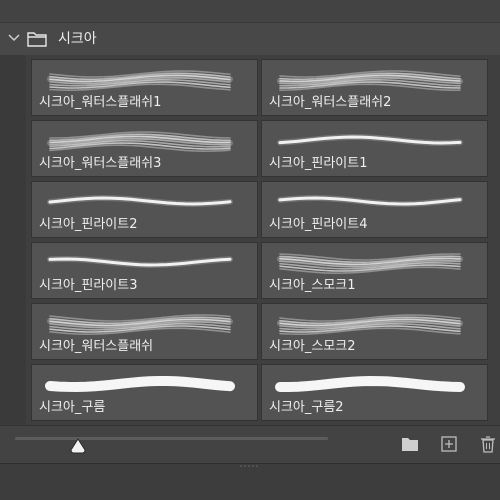 Image resolution: width=500 pixels, height=500 pixels. I want to click on delete-brush-button, so click(488, 444).